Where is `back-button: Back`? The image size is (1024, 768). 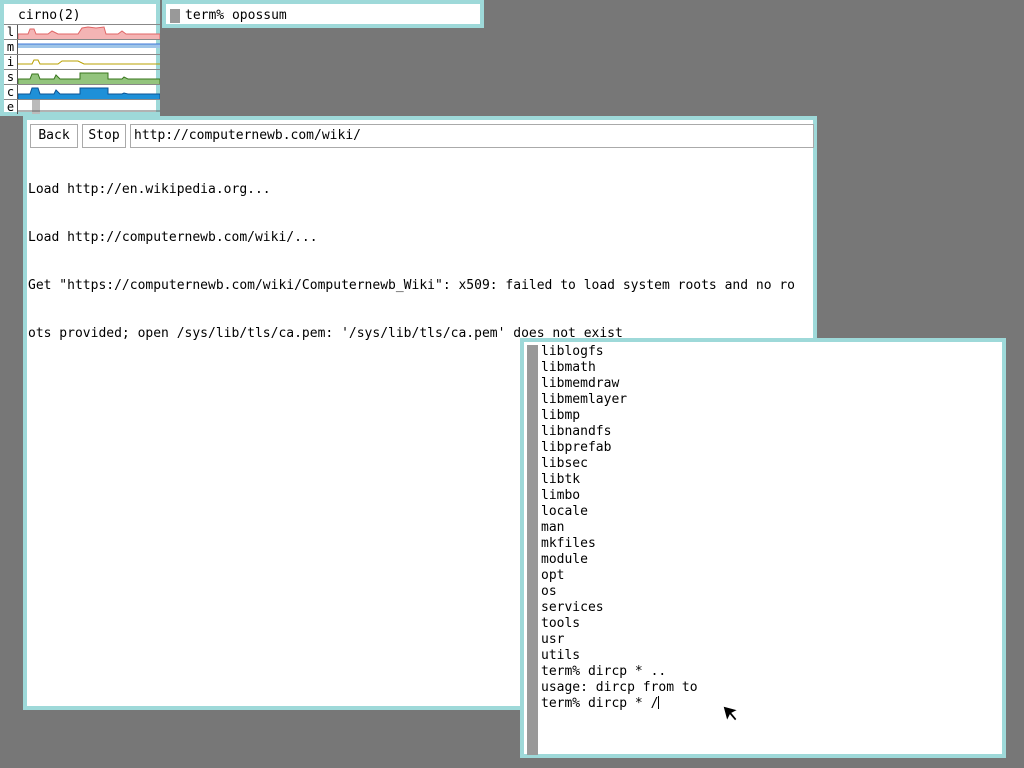 back-button: Back is located at coordinates (54, 136).